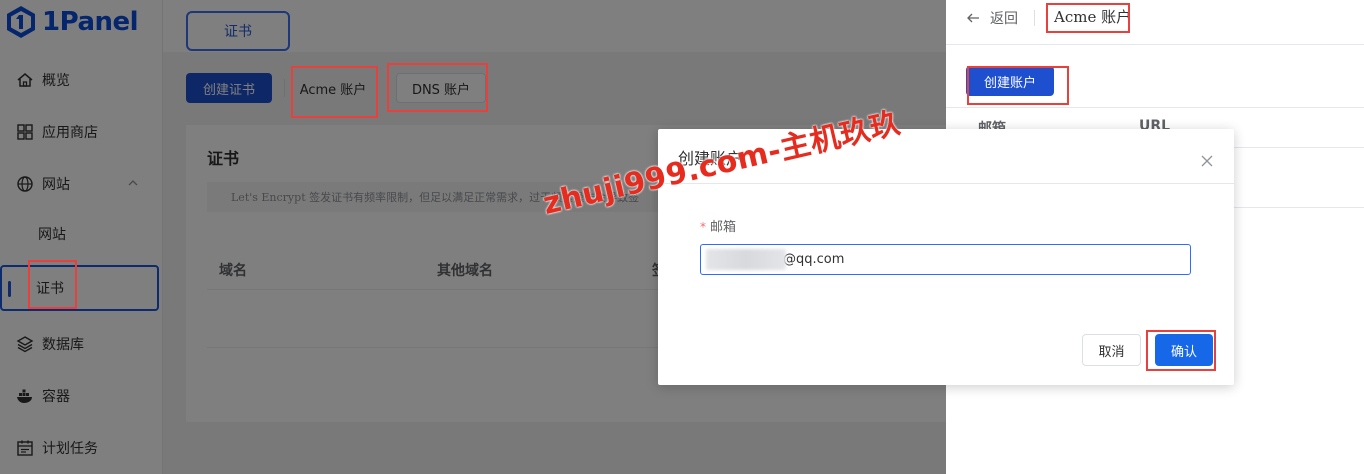 The height and width of the screenshot is (474, 1364). Describe the element at coordinates (334, 92) in the screenshot. I see `annotation-box-acme` at that location.